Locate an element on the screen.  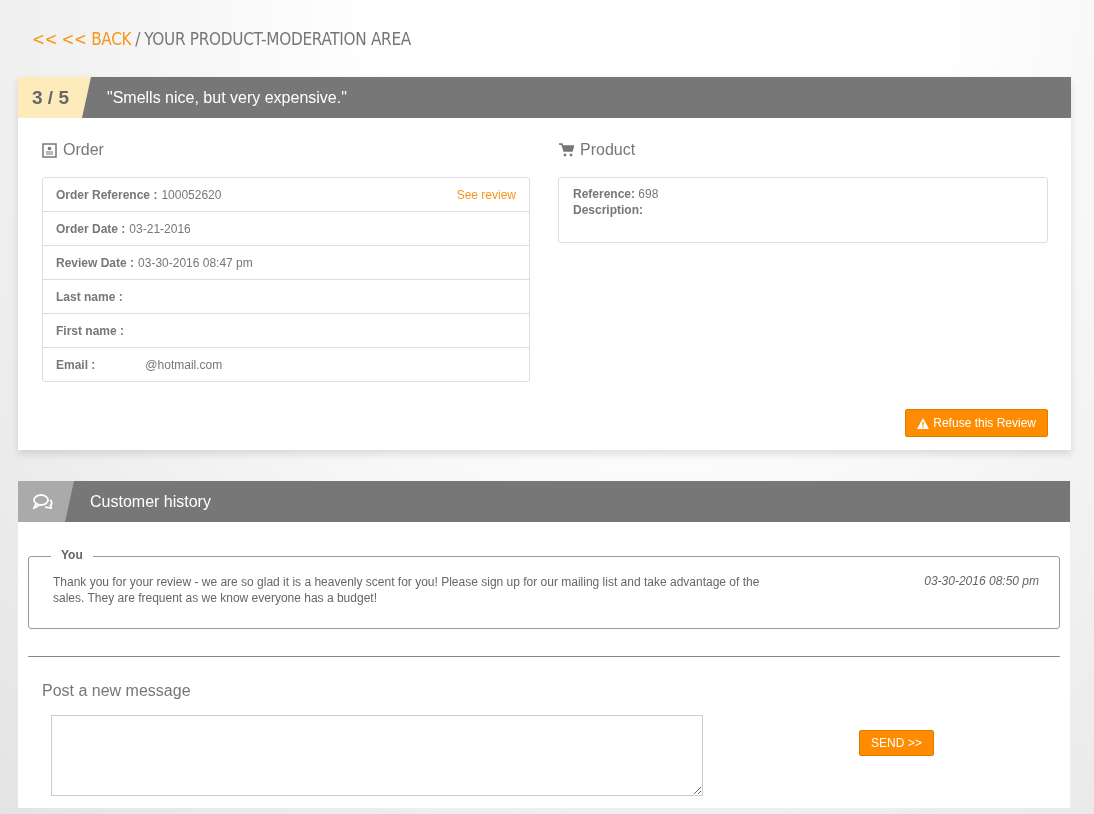
field-label: First name : is located at coordinates (90, 330).